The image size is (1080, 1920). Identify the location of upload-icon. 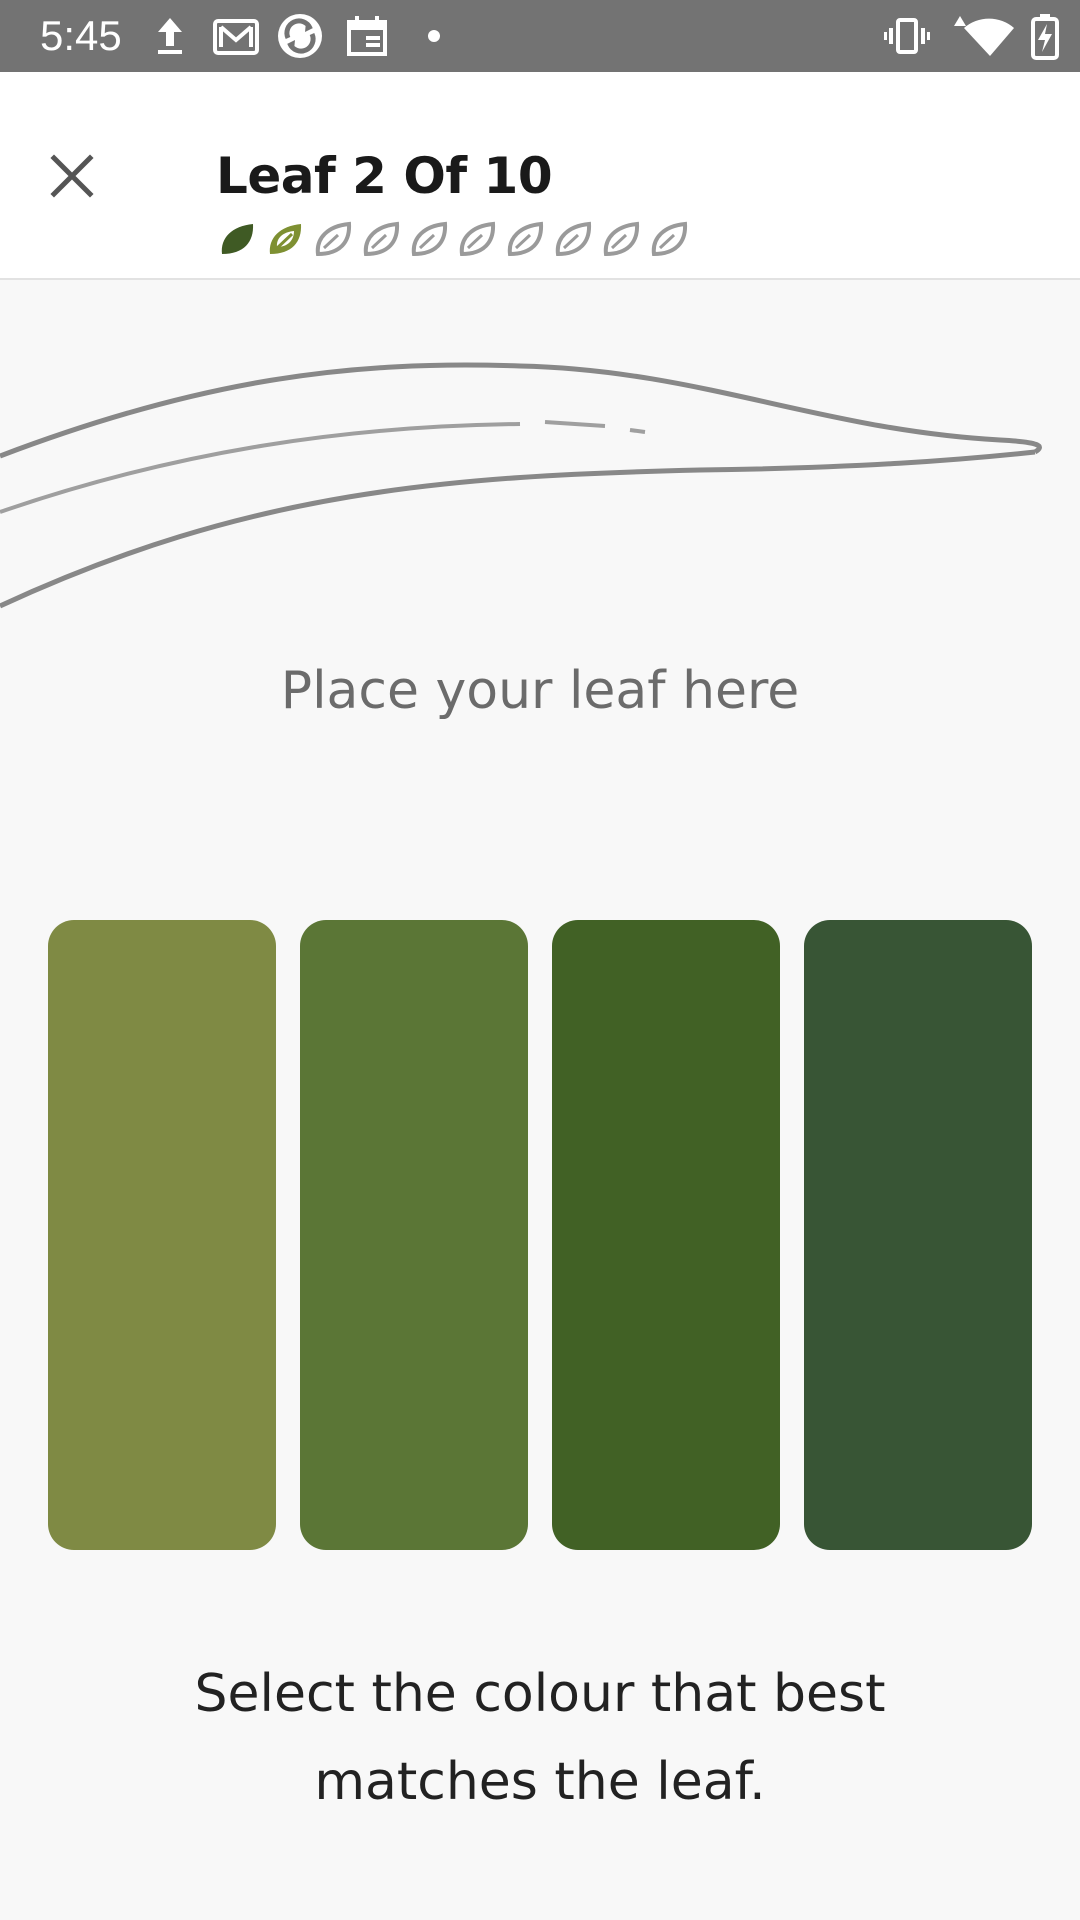
(170, 36).